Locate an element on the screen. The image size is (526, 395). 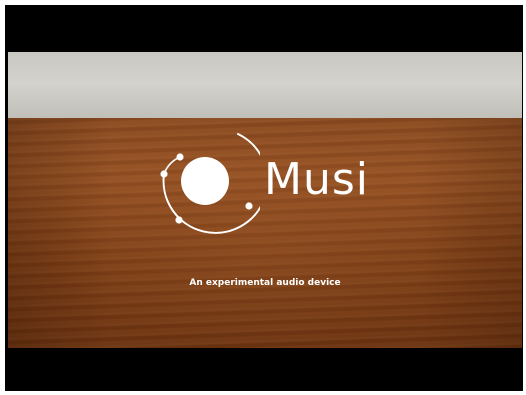
tagline: An experimental audio device is located at coordinates (265, 283).